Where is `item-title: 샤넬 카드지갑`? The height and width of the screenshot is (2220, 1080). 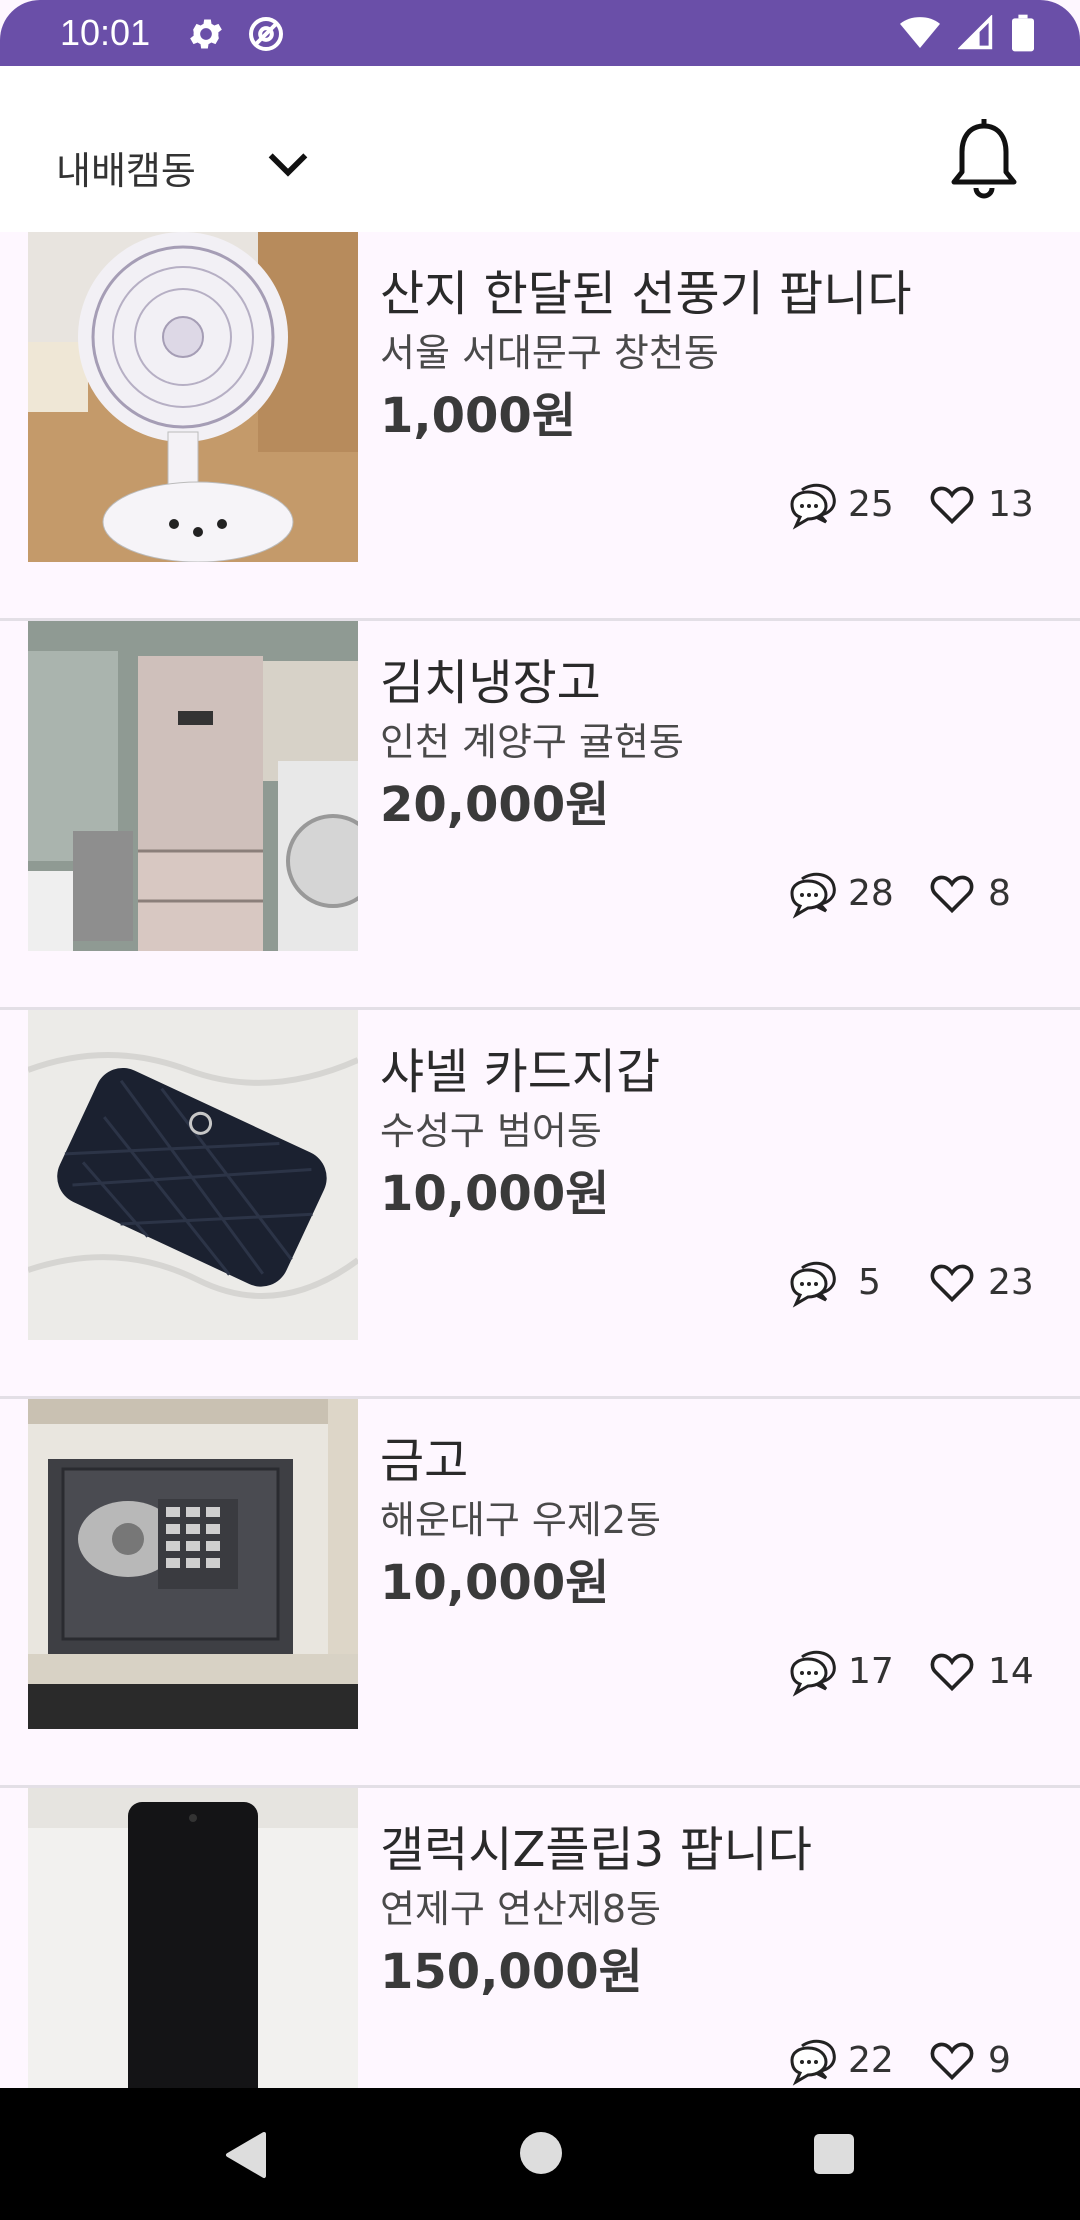 item-title: 샤넬 카드지갑 is located at coordinates (520, 1072).